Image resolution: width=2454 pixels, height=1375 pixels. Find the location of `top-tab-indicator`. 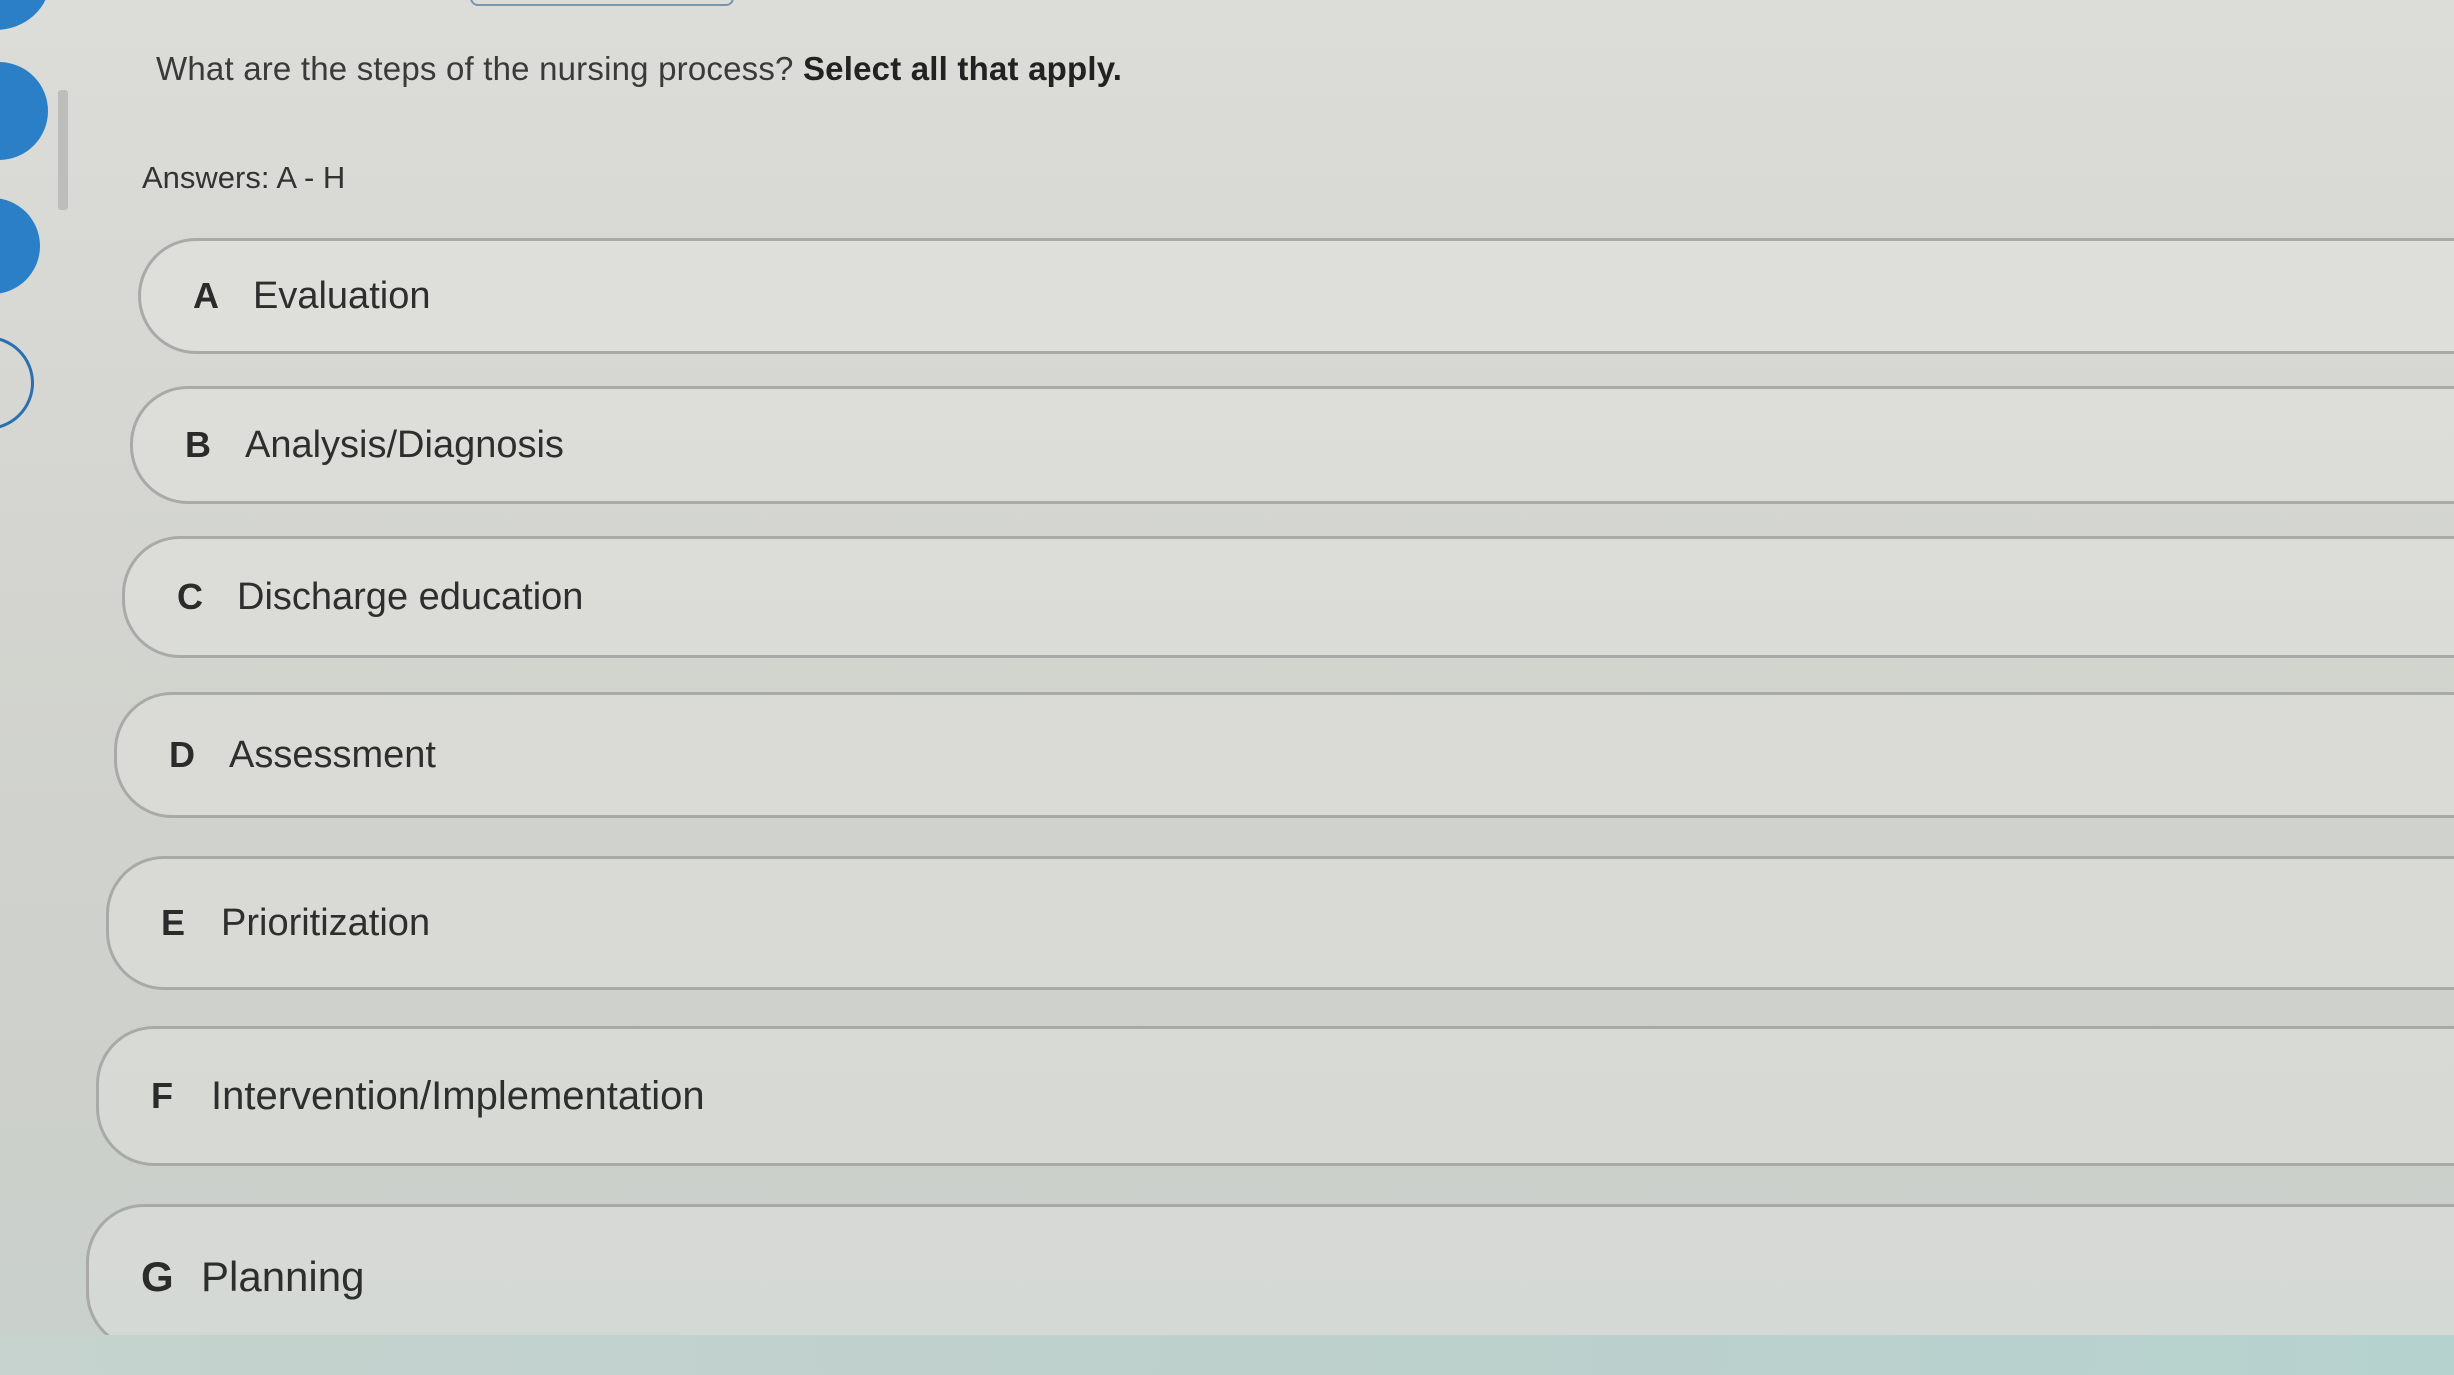

top-tab-indicator is located at coordinates (602, 3).